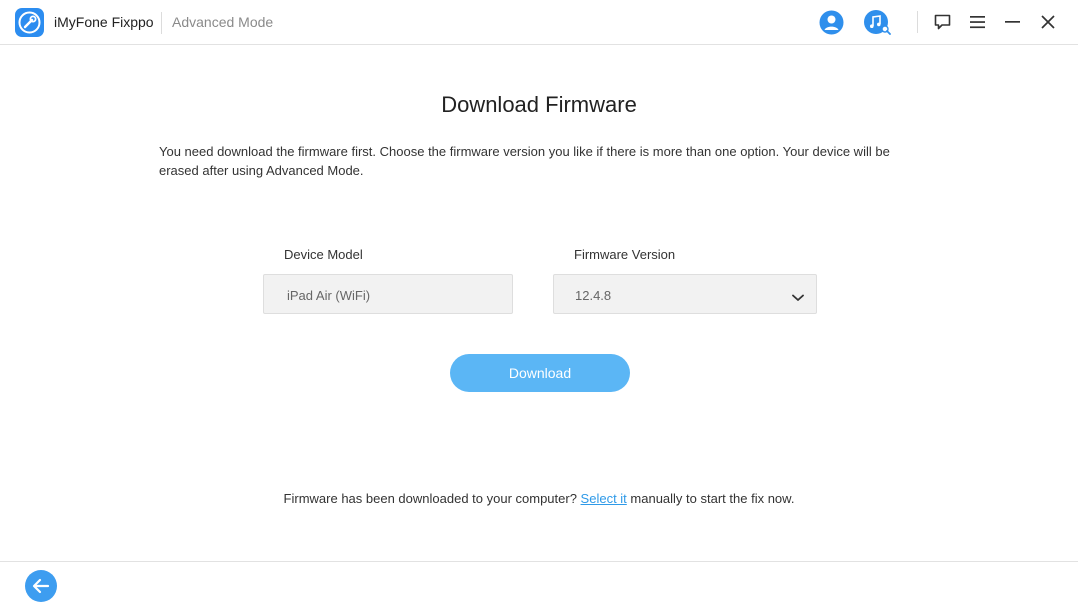 The width and height of the screenshot is (1078, 608). I want to click on firmware-version-value: 12.4.8, so click(593, 295).